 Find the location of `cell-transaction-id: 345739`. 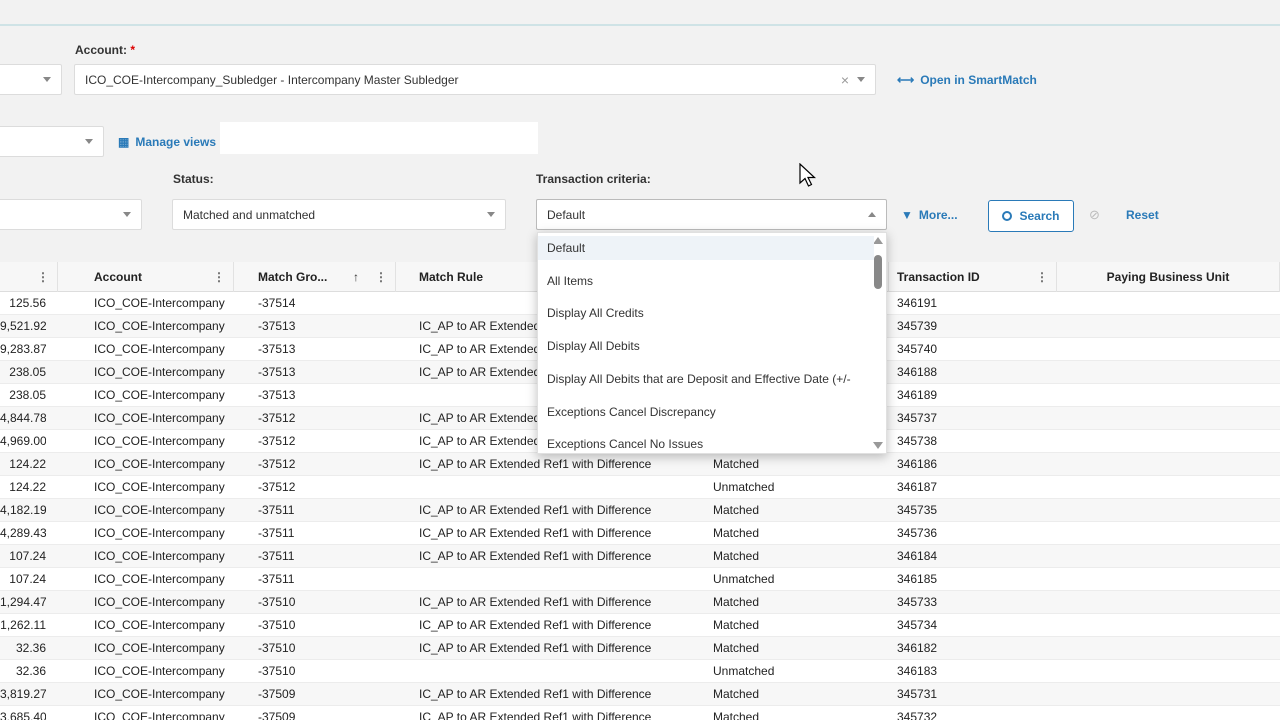

cell-transaction-id: 345739 is located at coordinates (917, 326).